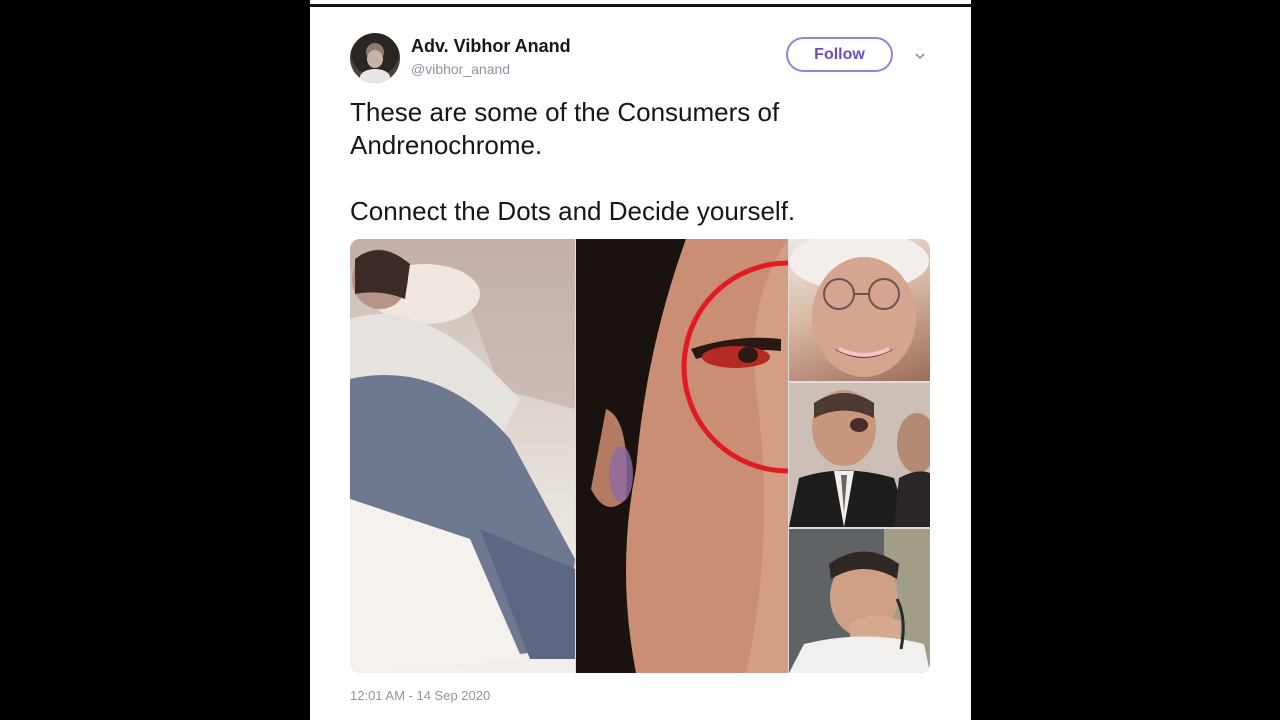 This screenshot has height=720, width=1280. What do you see at coordinates (573, 211) in the screenshot?
I see `tweet-text-line: Connect the Dots and Decide yourself.` at bounding box center [573, 211].